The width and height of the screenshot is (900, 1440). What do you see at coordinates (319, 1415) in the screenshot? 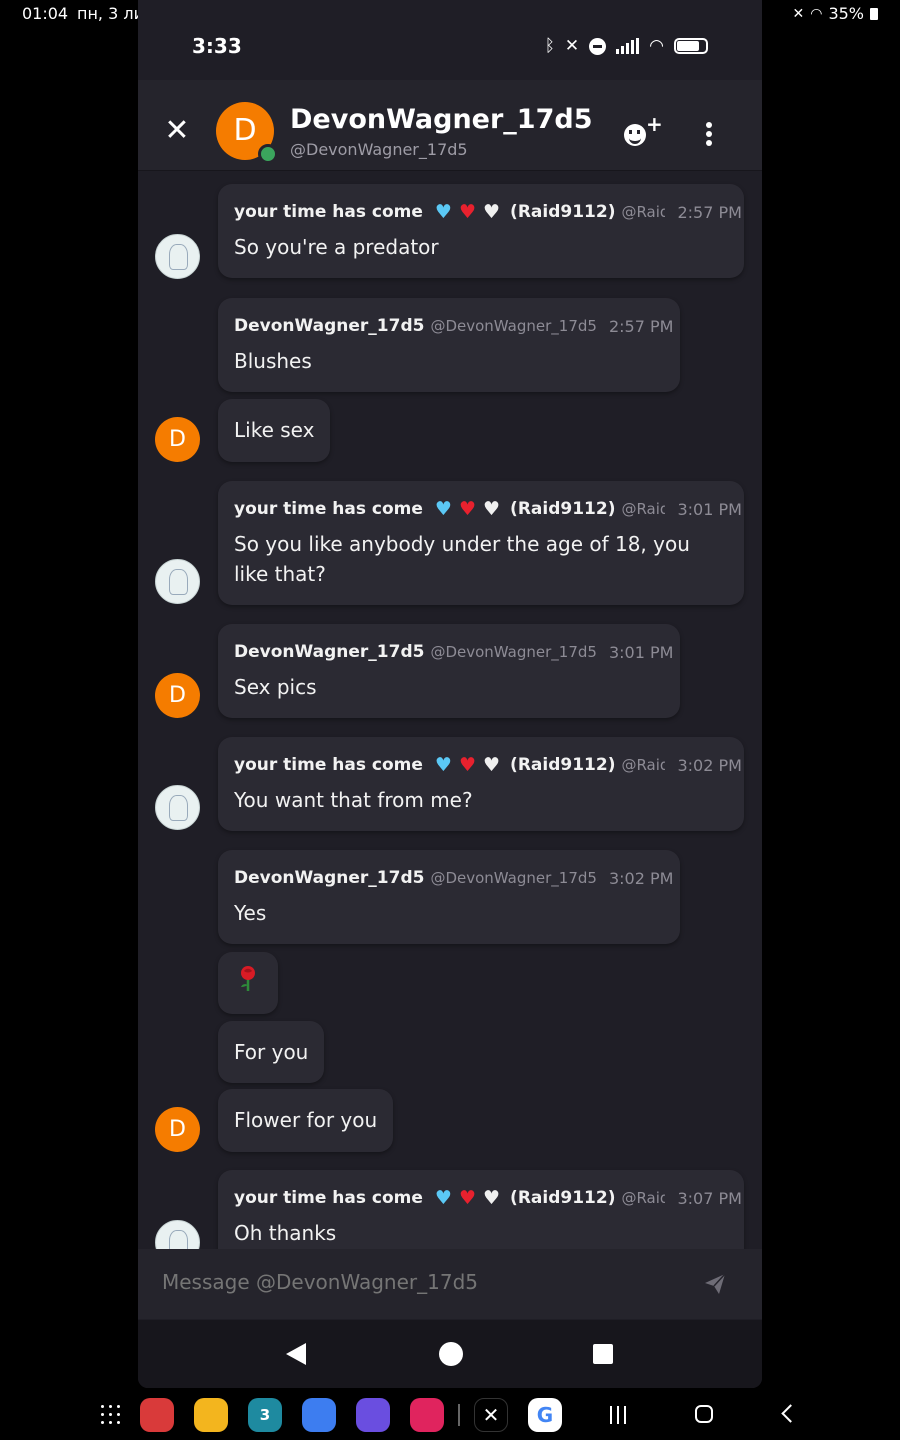
I see `messages-app-icon` at bounding box center [319, 1415].